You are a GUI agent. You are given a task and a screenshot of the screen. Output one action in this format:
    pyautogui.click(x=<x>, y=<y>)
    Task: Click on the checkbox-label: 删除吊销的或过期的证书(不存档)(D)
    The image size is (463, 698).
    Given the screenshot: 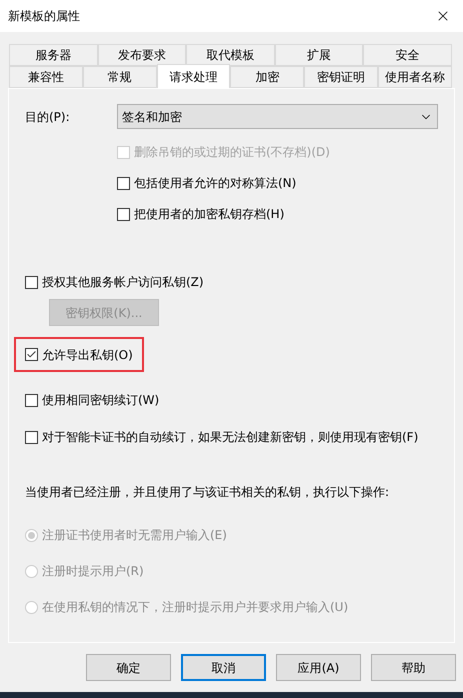 What is the action you would take?
    pyautogui.click(x=232, y=152)
    